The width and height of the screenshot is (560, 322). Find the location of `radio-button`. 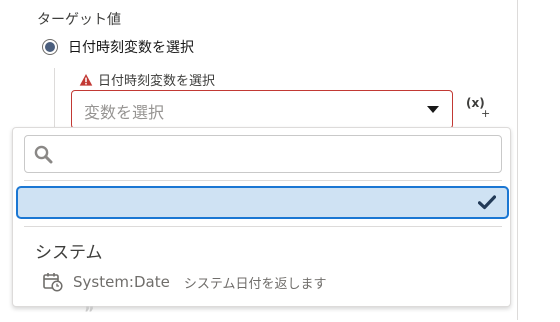

radio-button is located at coordinates (50, 47).